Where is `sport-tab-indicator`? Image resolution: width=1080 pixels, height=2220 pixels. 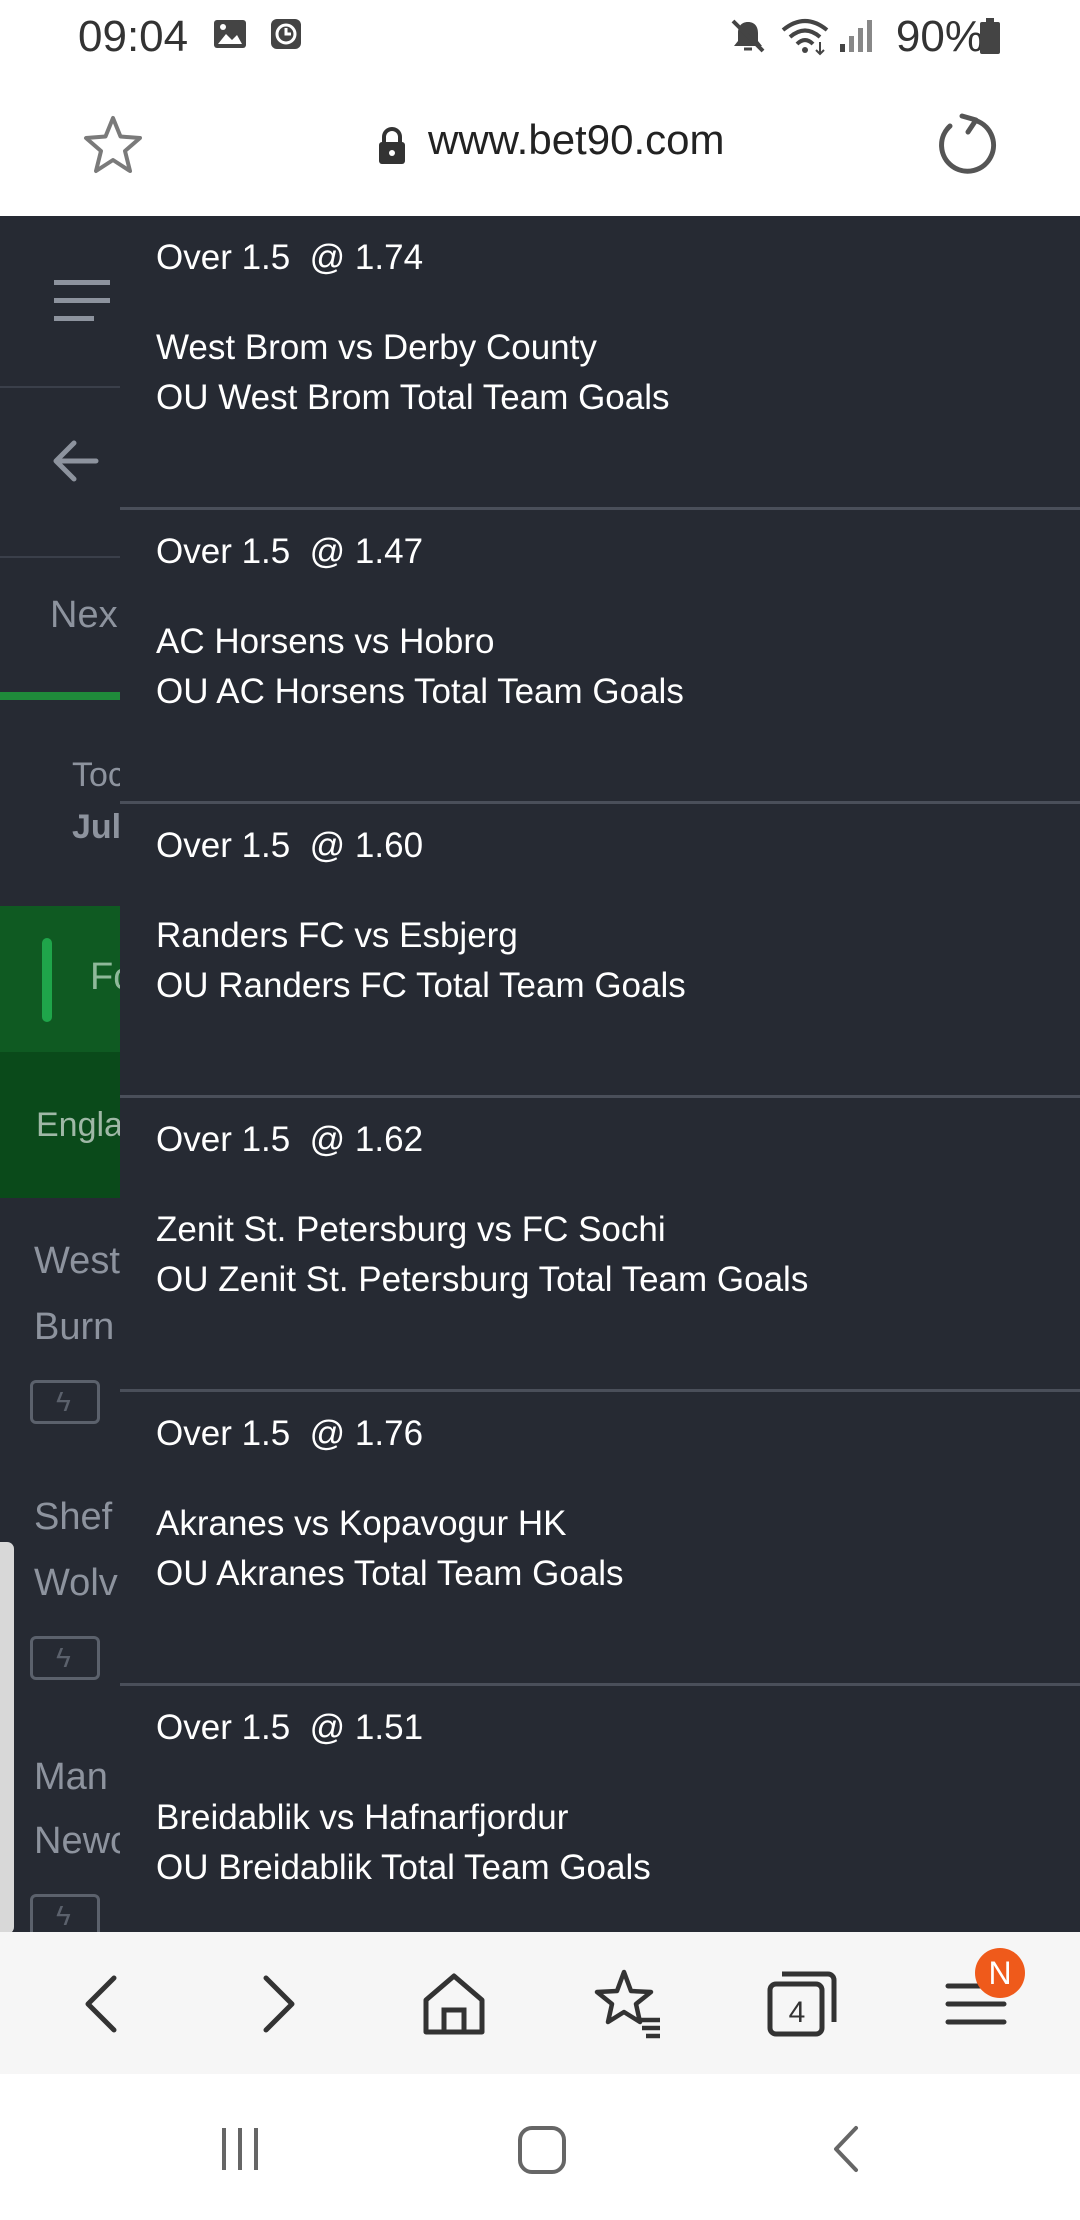 sport-tab-indicator is located at coordinates (47, 980).